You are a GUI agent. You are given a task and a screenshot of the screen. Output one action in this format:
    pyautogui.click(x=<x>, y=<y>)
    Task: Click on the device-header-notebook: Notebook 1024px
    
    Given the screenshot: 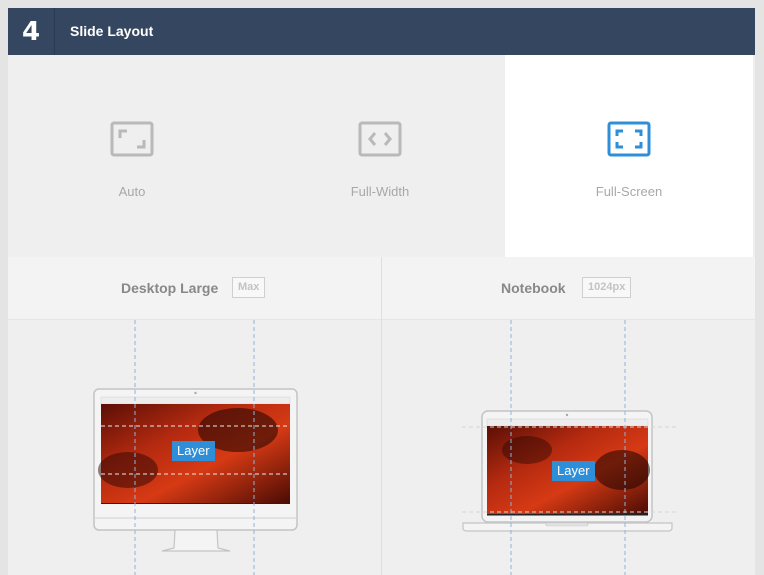 What is the action you would take?
    pyautogui.click(x=568, y=288)
    